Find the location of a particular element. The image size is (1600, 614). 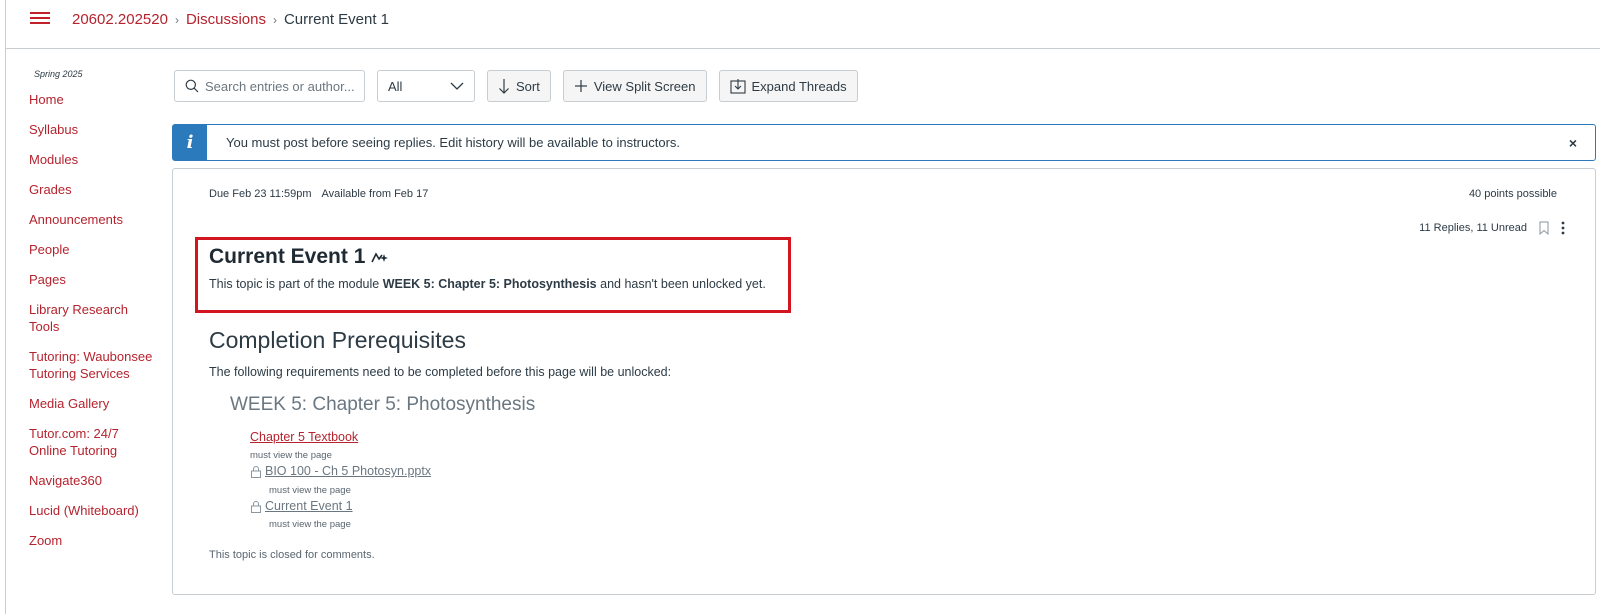

filter-select-value: All is located at coordinates (395, 86).